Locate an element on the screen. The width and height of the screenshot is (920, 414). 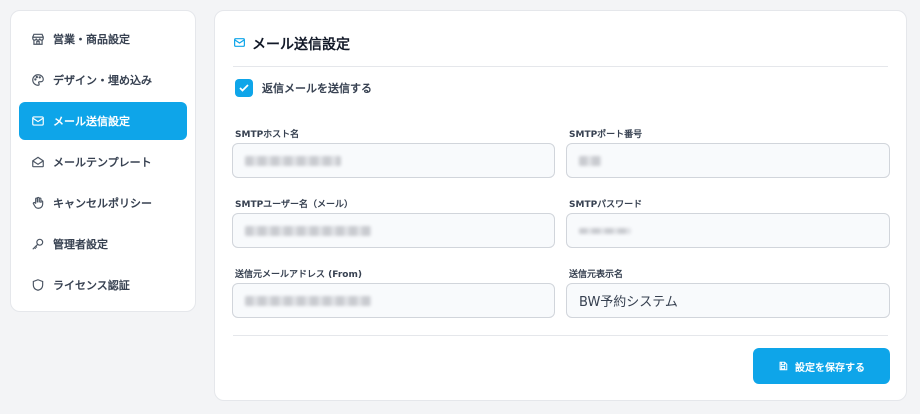
save-icon is located at coordinates (783, 366).